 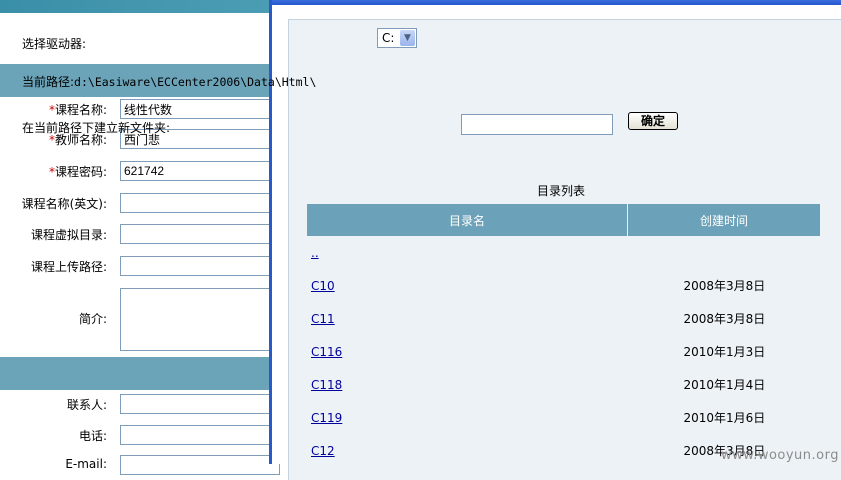 What do you see at coordinates (86, 405) in the screenshot?
I see `contact-person-label: 联系人:` at bounding box center [86, 405].